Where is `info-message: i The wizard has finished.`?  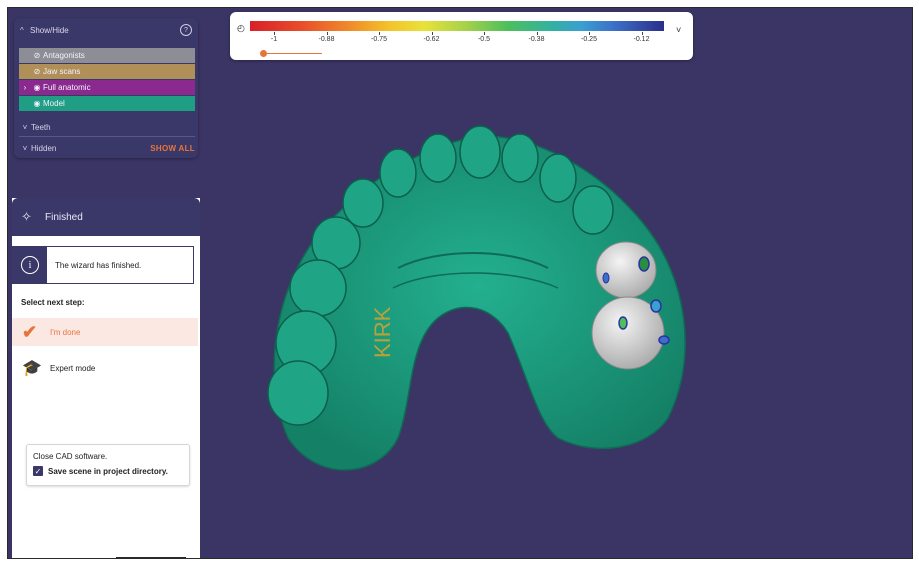
info-message: i The wizard has finished. is located at coordinates (103, 265).